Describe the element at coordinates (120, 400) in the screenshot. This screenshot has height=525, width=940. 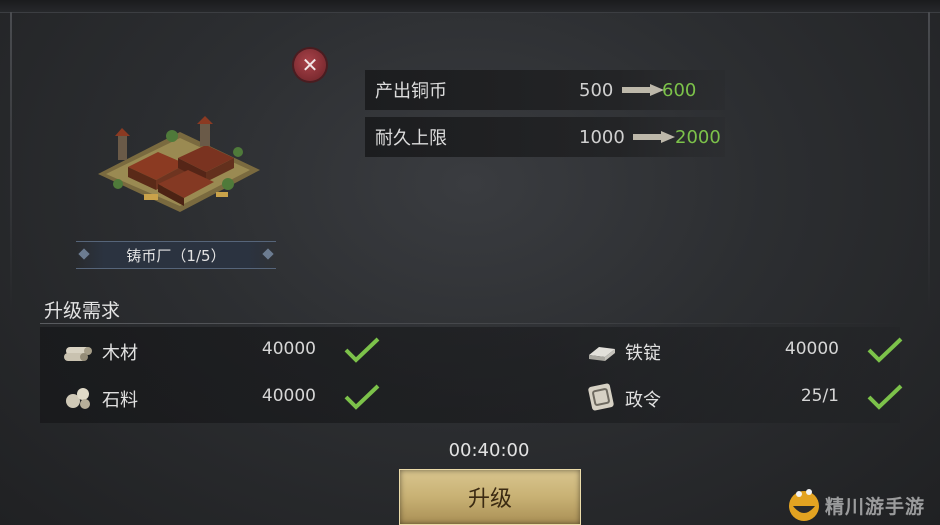
I see `requirement-name: 石料` at that location.